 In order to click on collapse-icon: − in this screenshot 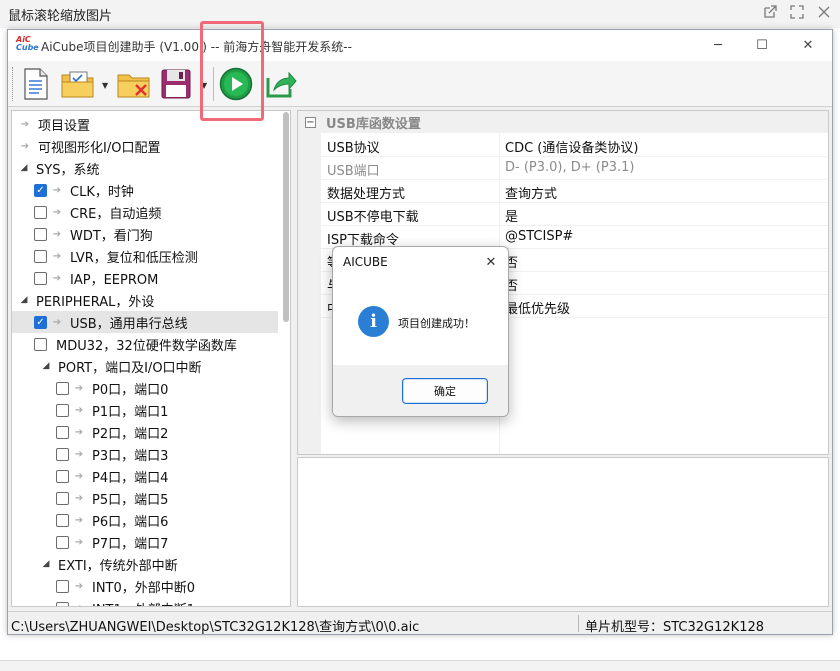, I will do `click(310, 122)`.